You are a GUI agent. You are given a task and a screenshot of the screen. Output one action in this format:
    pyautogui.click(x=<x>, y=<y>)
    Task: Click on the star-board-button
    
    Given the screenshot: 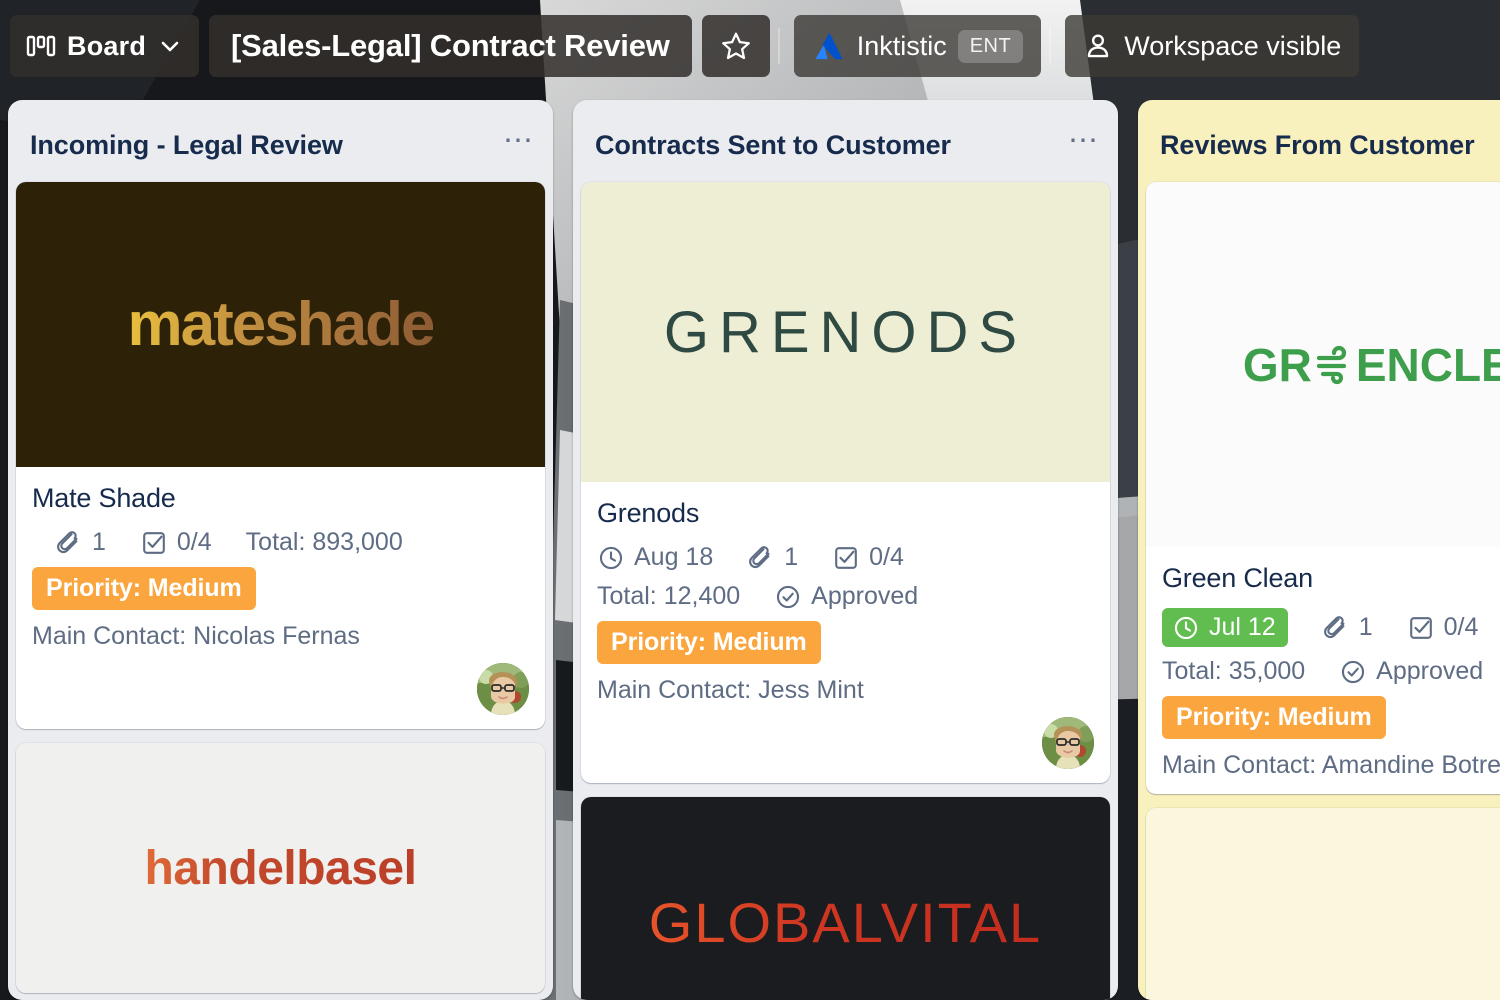 What is the action you would take?
    pyautogui.click(x=735, y=46)
    